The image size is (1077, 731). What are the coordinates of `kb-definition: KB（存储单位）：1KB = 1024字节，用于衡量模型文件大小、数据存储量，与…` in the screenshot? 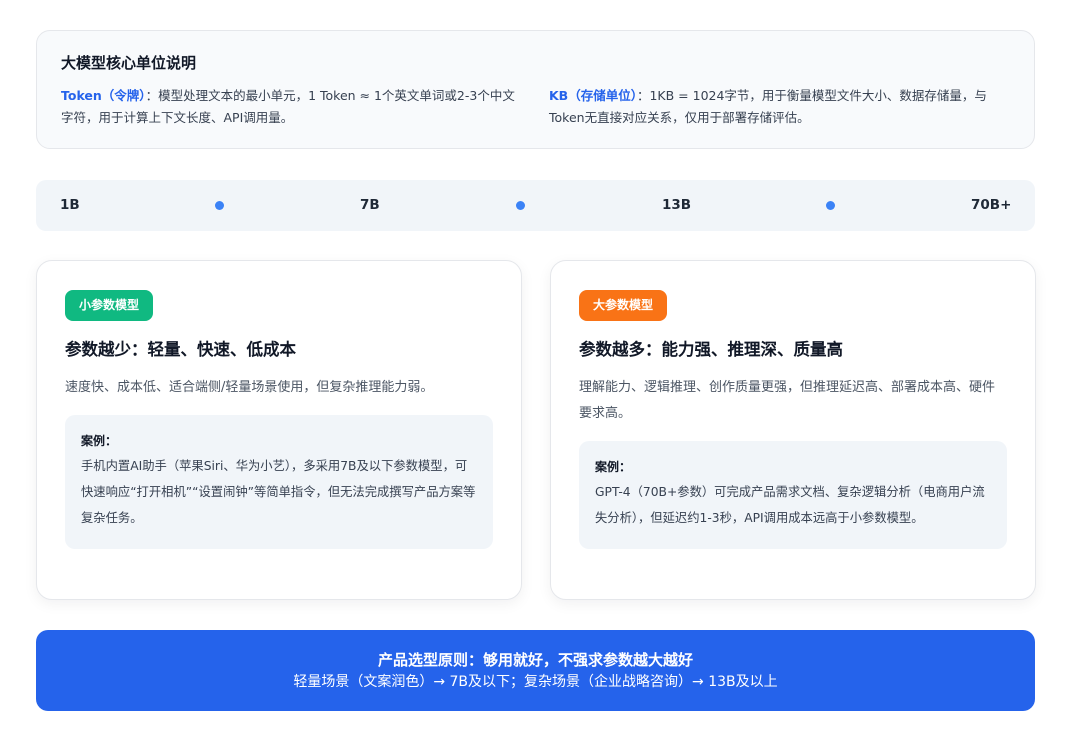 It's located at (778, 107).